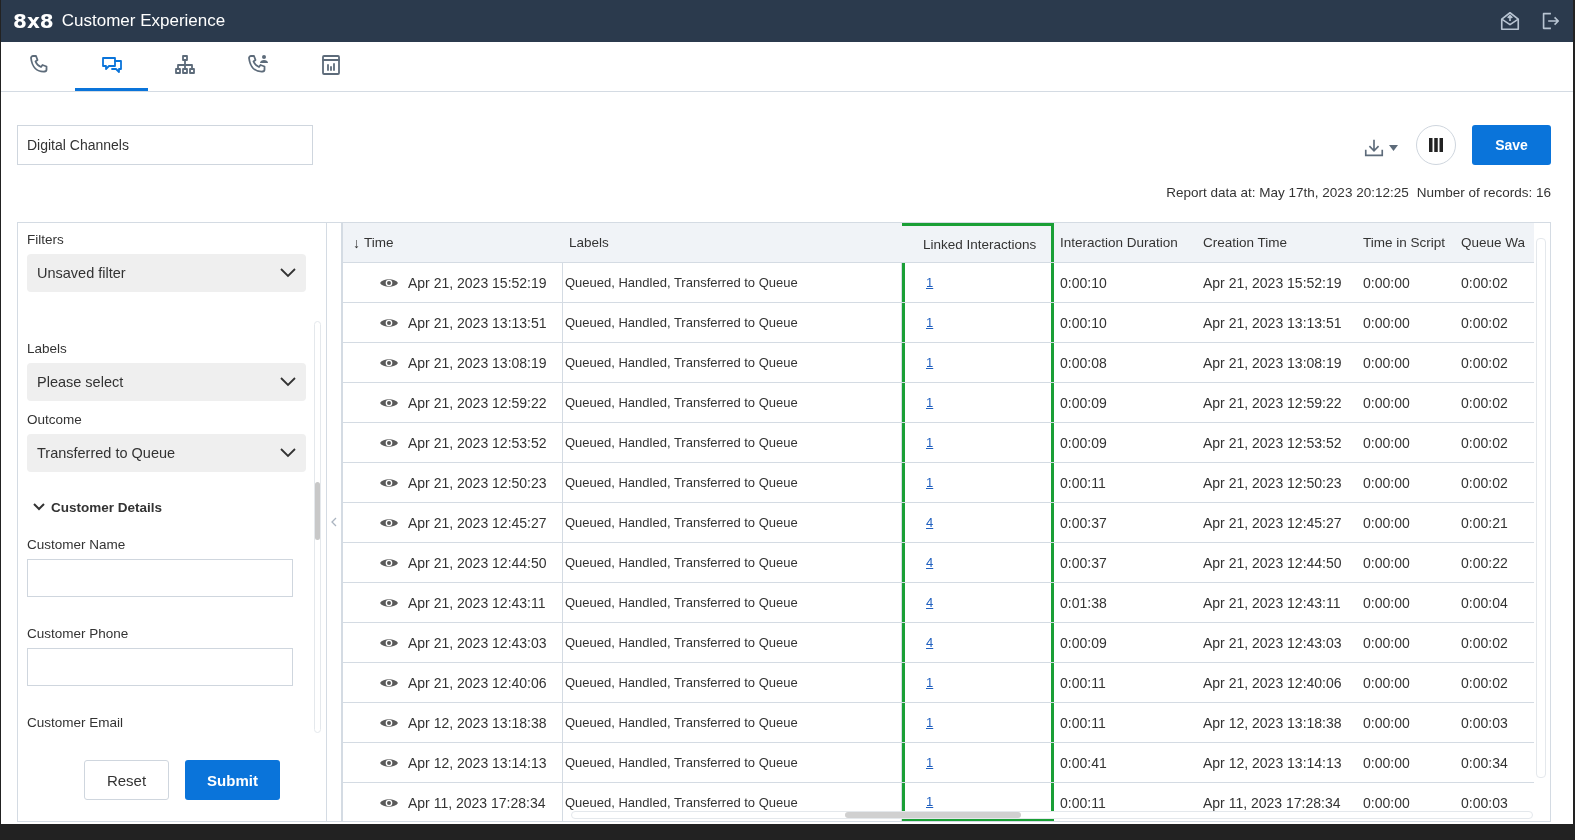 The image size is (1575, 840). What do you see at coordinates (46, 239) in the screenshot?
I see `field-label: Filters` at bounding box center [46, 239].